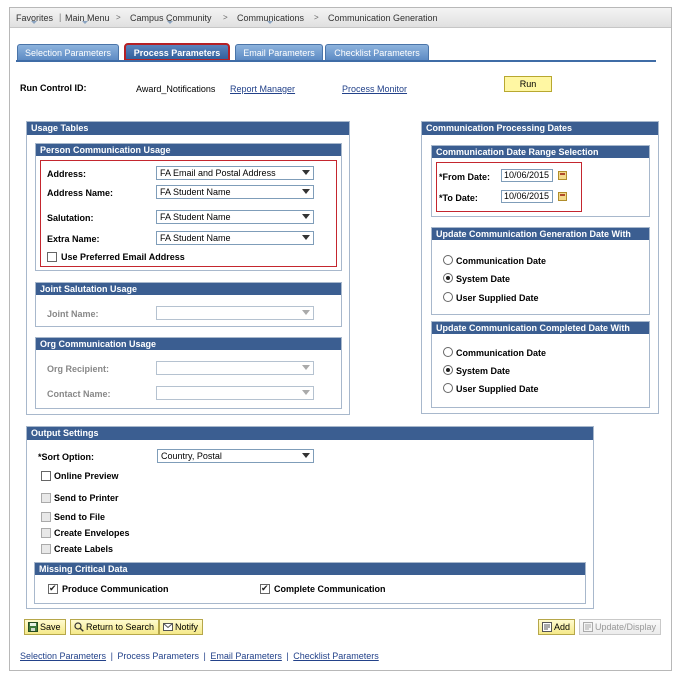 Image resolution: width=681 pixels, height=679 pixels. What do you see at coordinates (68, 52) in the screenshot?
I see `tab-selection-parameters: Selection Parameters` at bounding box center [68, 52].